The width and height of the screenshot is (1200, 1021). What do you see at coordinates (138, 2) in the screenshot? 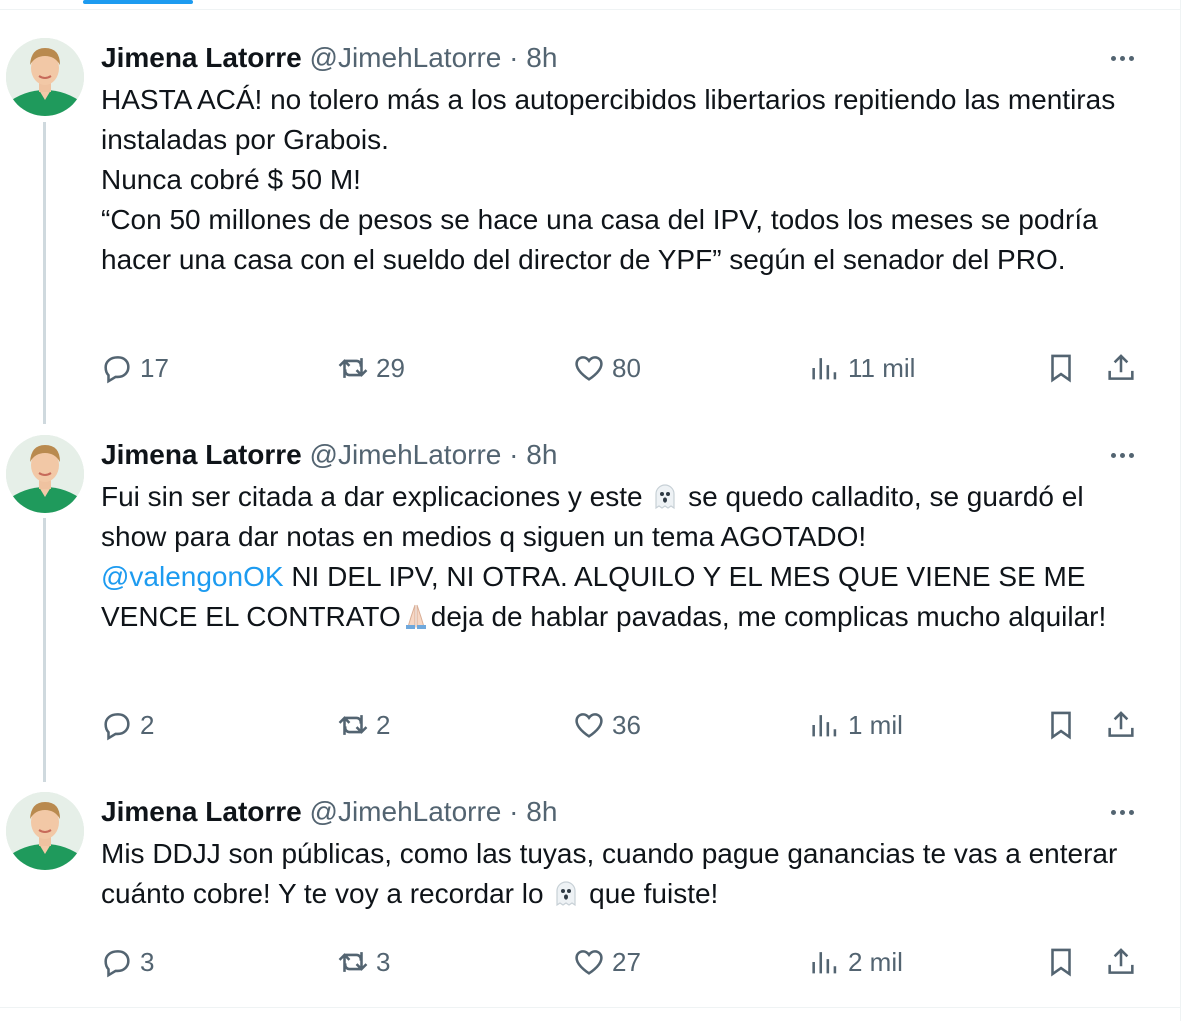
I see `tab-indicator` at bounding box center [138, 2].